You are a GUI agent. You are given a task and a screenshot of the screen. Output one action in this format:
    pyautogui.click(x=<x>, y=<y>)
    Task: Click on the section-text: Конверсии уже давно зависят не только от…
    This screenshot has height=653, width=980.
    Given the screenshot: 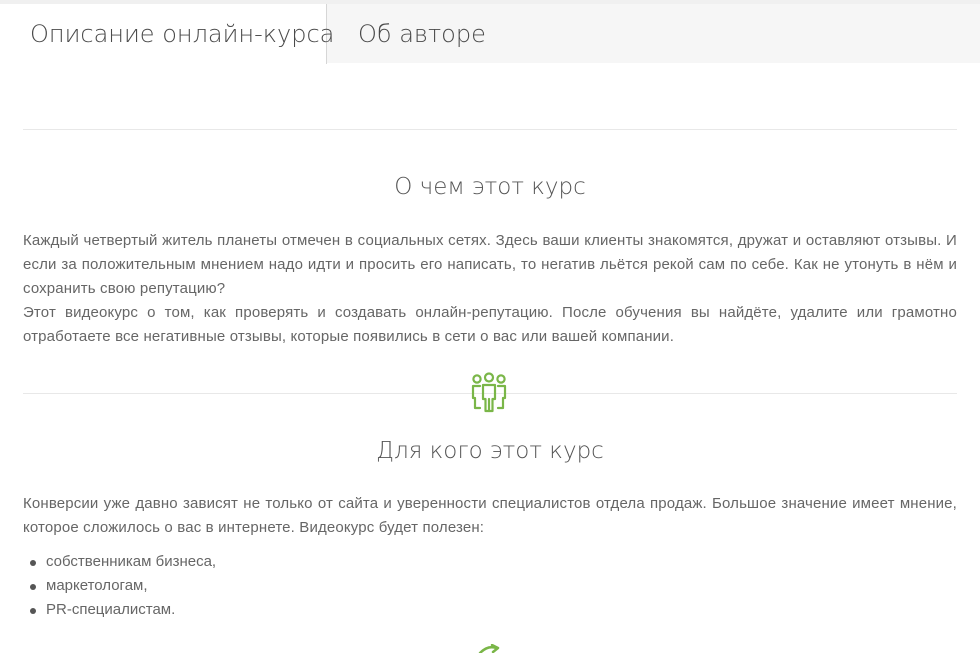 What is the action you would take?
    pyautogui.click(x=490, y=516)
    